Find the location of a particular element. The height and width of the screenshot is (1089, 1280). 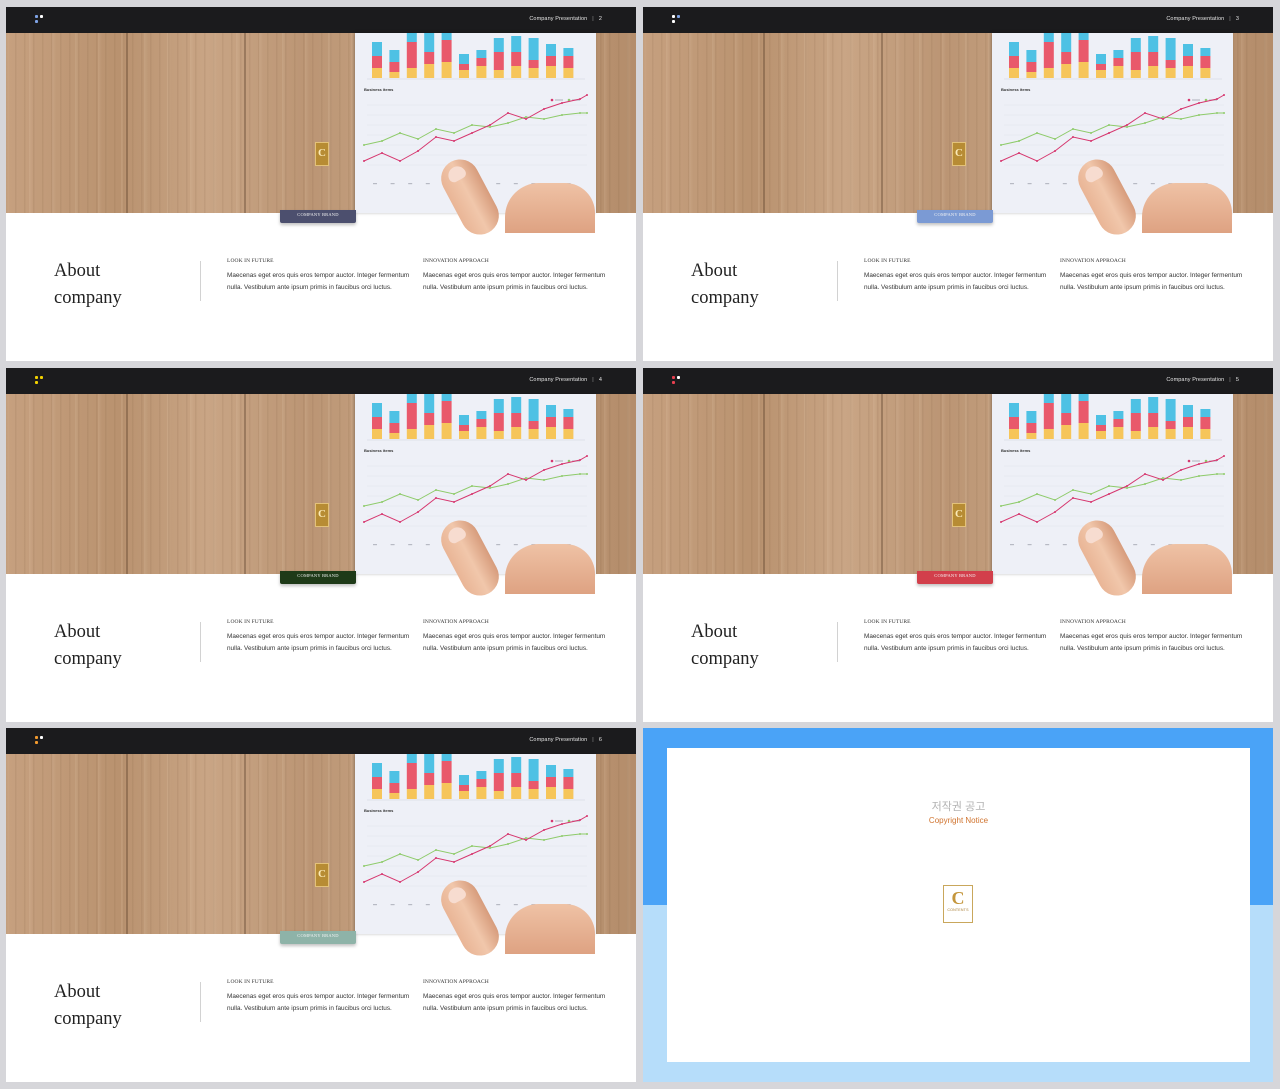

green-series-line is located at coordinates (475, 490).